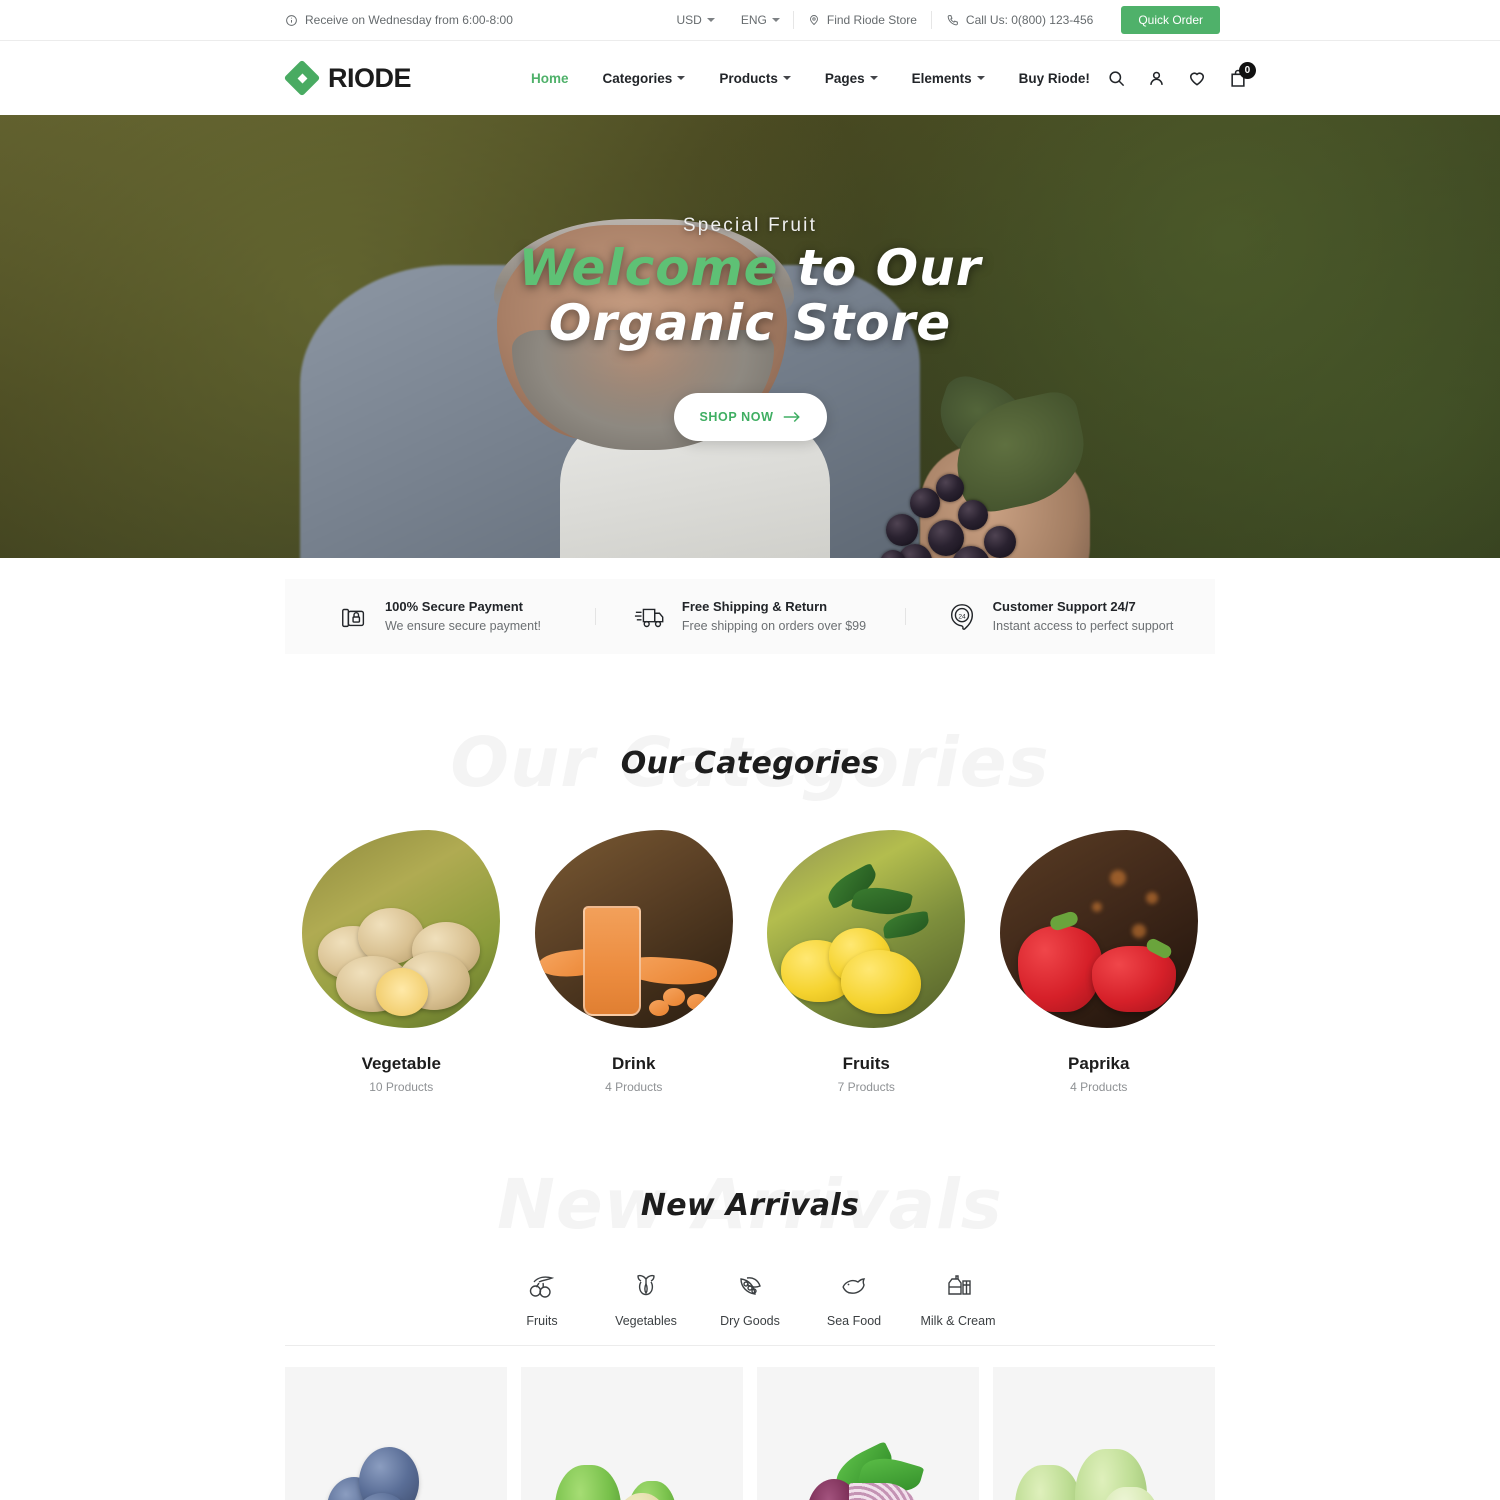 This screenshot has height=1500, width=1500. What do you see at coordinates (1170, 20) in the screenshot?
I see `quick-order-button: Quick Order` at bounding box center [1170, 20].